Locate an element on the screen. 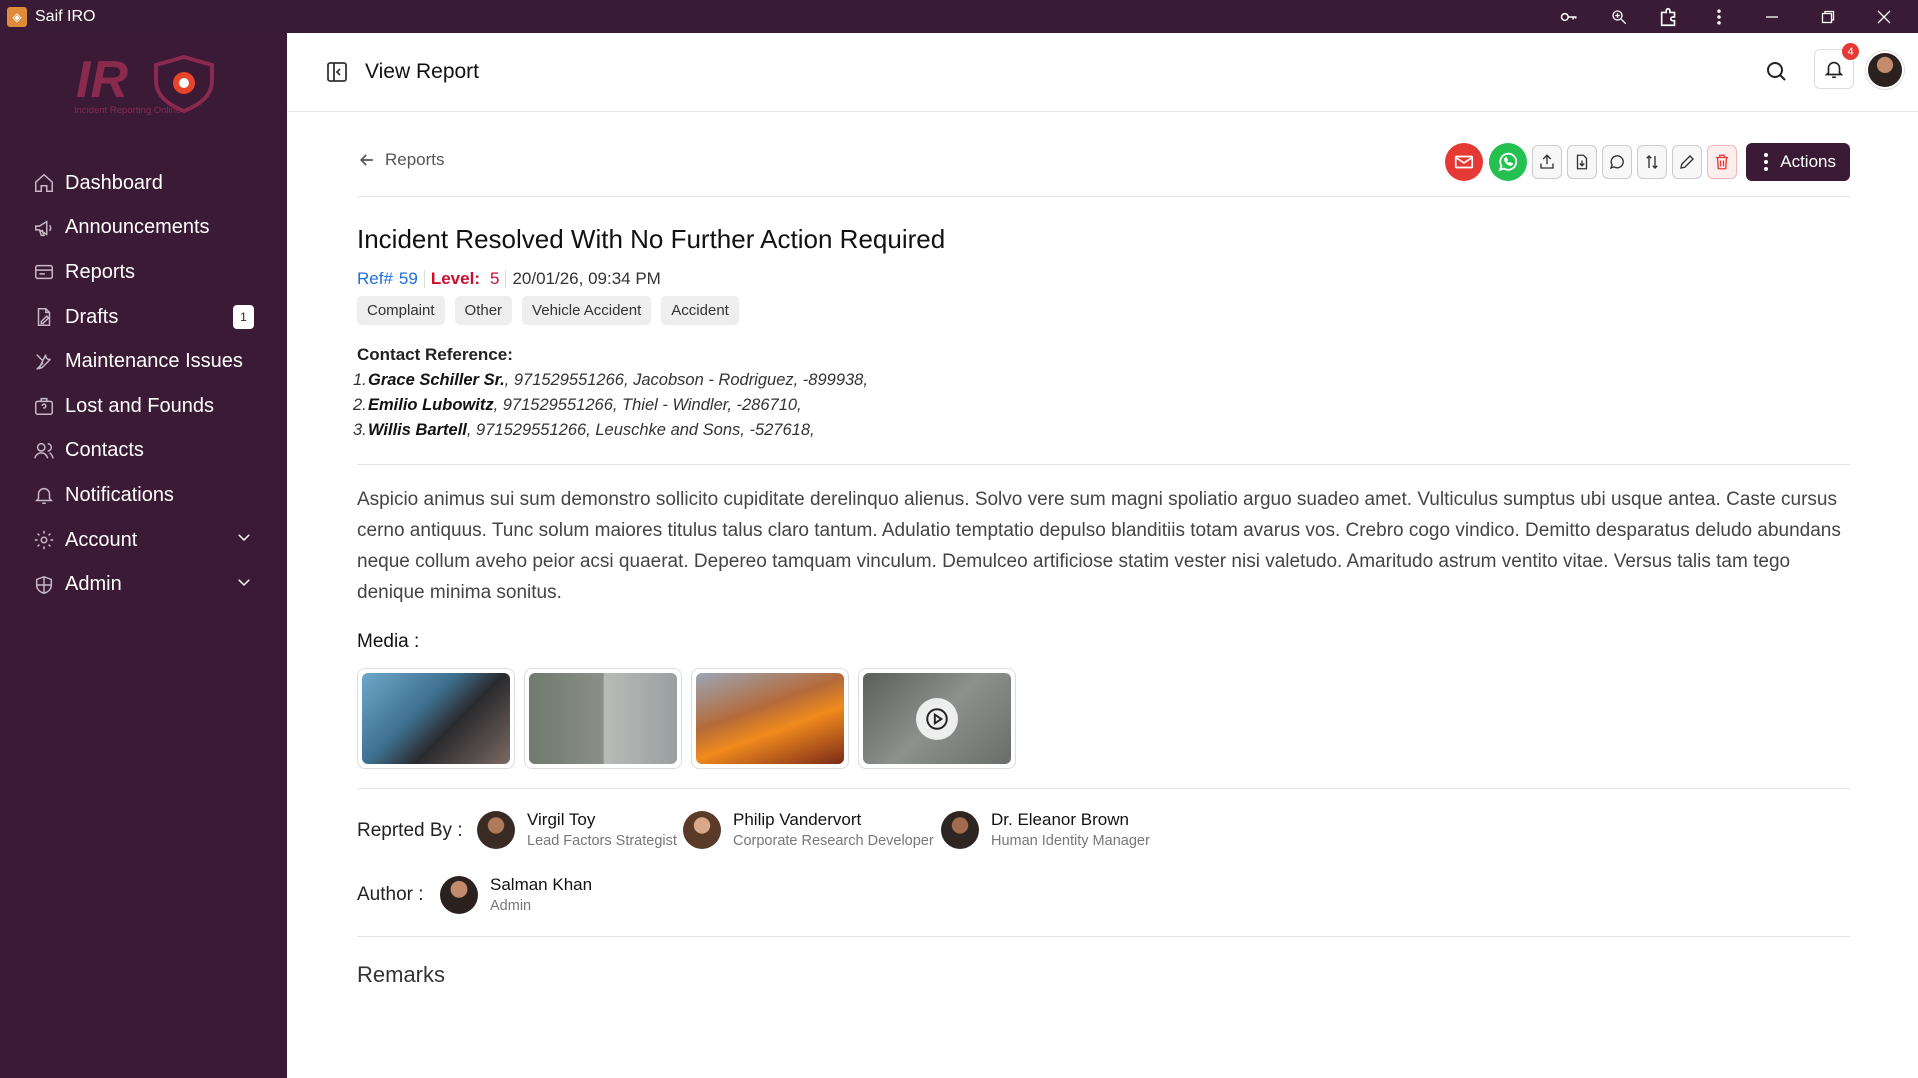 The height and width of the screenshot is (1078, 1918). comment-icon is located at coordinates (1617, 162).